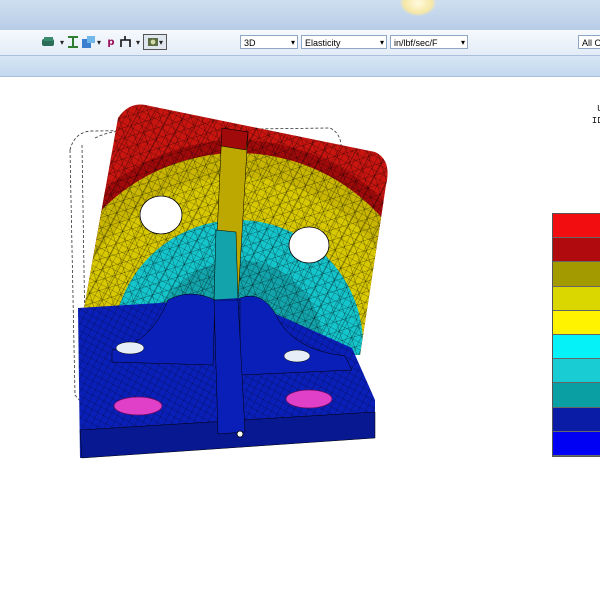  Describe the element at coordinates (309, 245) in the screenshot. I see `back-hole-right` at that location.